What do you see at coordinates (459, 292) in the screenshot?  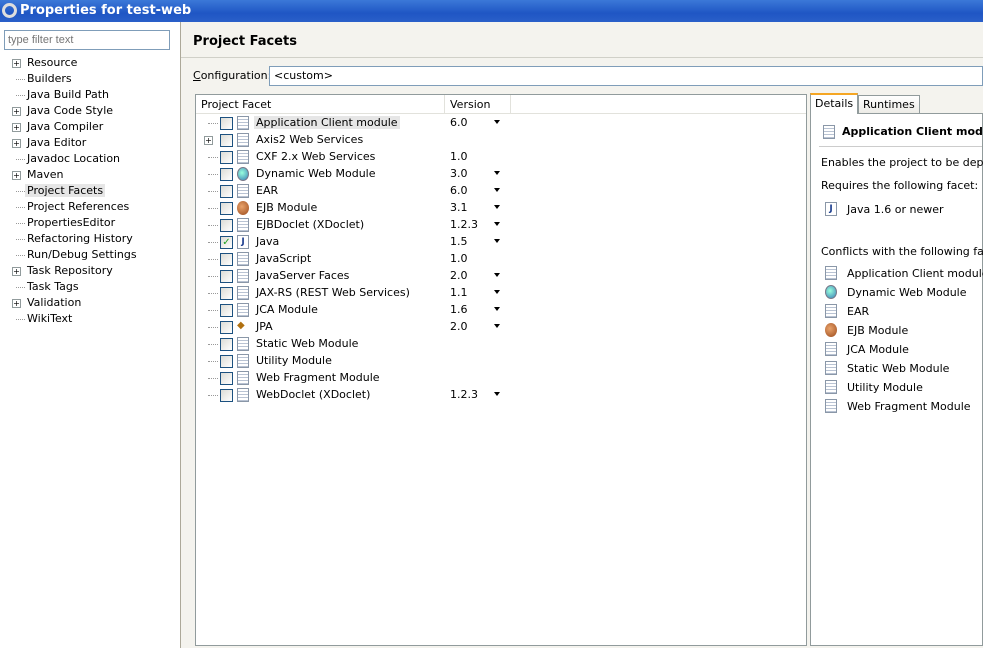 I see `facet-version: 1.1` at bounding box center [459, 292].